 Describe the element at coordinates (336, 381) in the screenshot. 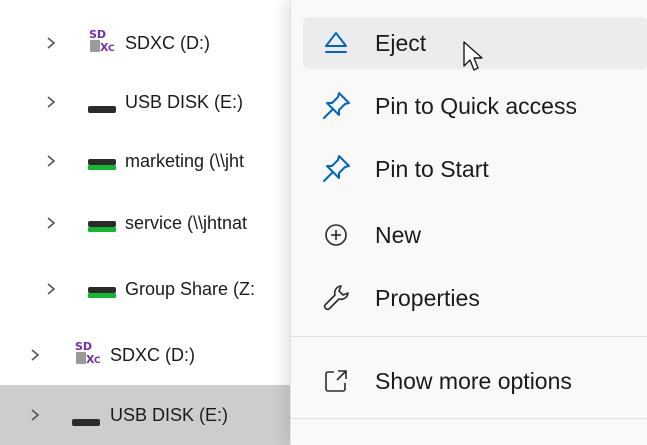

I see `open-external-icon` at that location.